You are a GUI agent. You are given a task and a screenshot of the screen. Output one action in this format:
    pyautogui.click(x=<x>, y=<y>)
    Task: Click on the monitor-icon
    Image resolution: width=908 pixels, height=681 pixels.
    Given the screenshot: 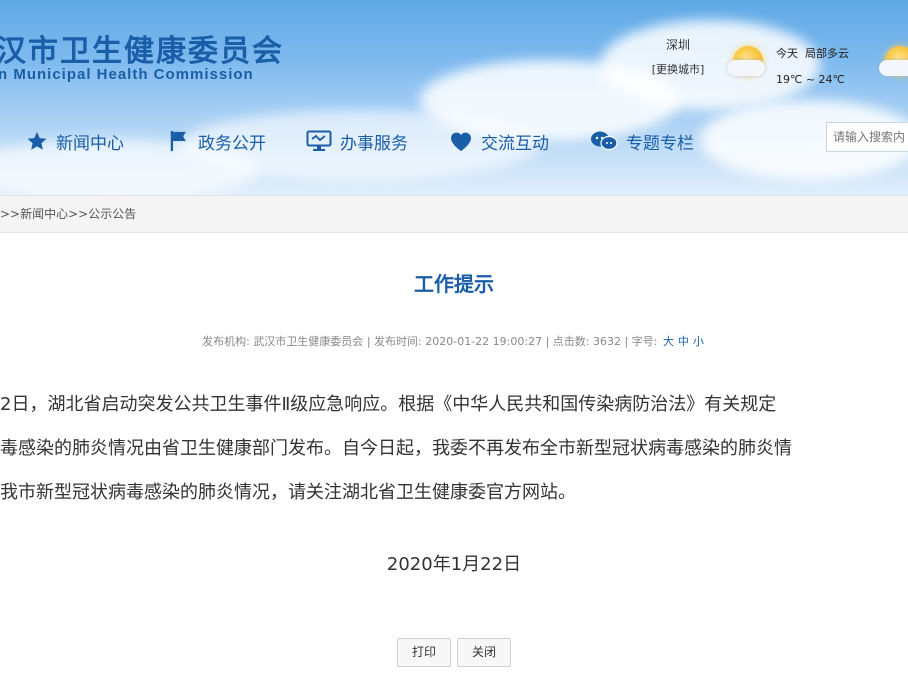 What is the action you would take?
    pyautogui.click(x=319, y=140)
    